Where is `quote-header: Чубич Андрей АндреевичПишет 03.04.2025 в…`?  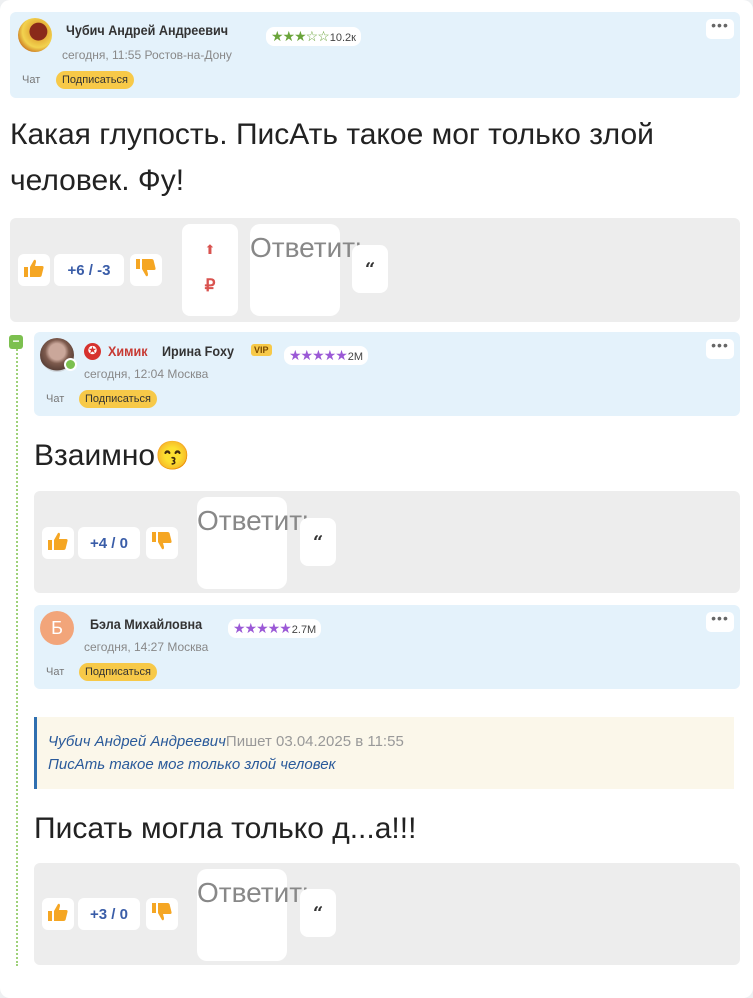
quote-header: Чубич Андрей АндреевичПишет 03.04.2025 в… is located at coordinates (226, 741).